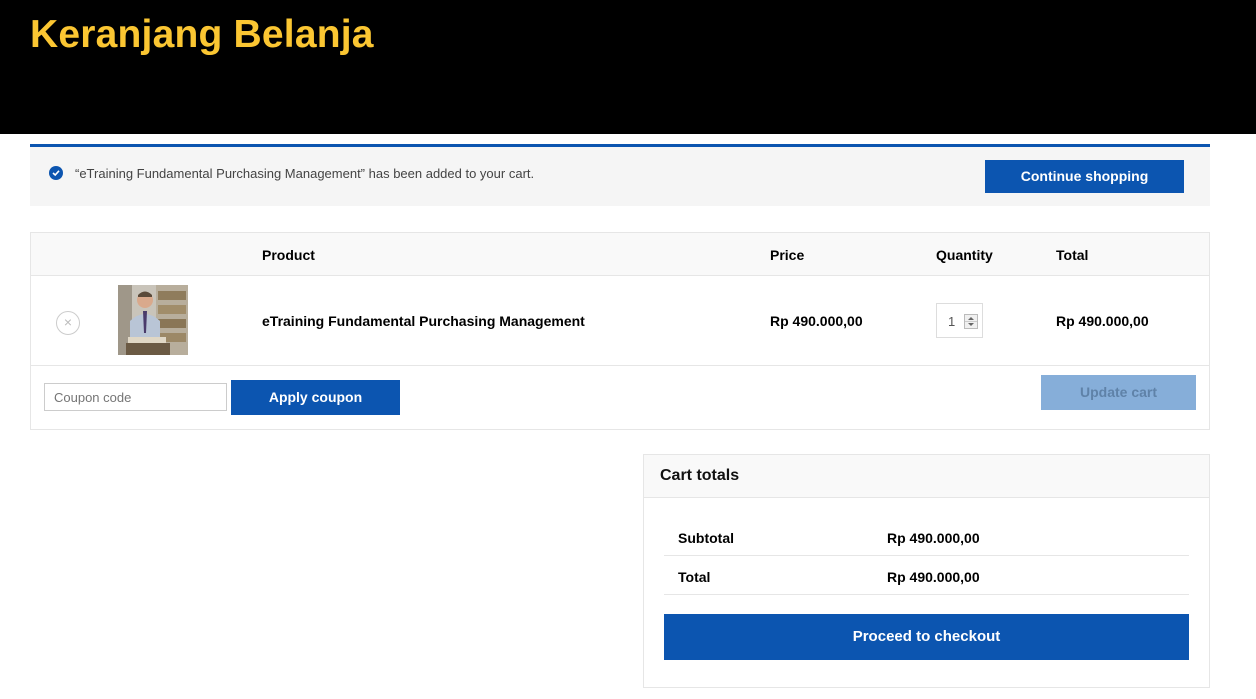  I want to click on quantity-stepper: 1, so click(959, 320).